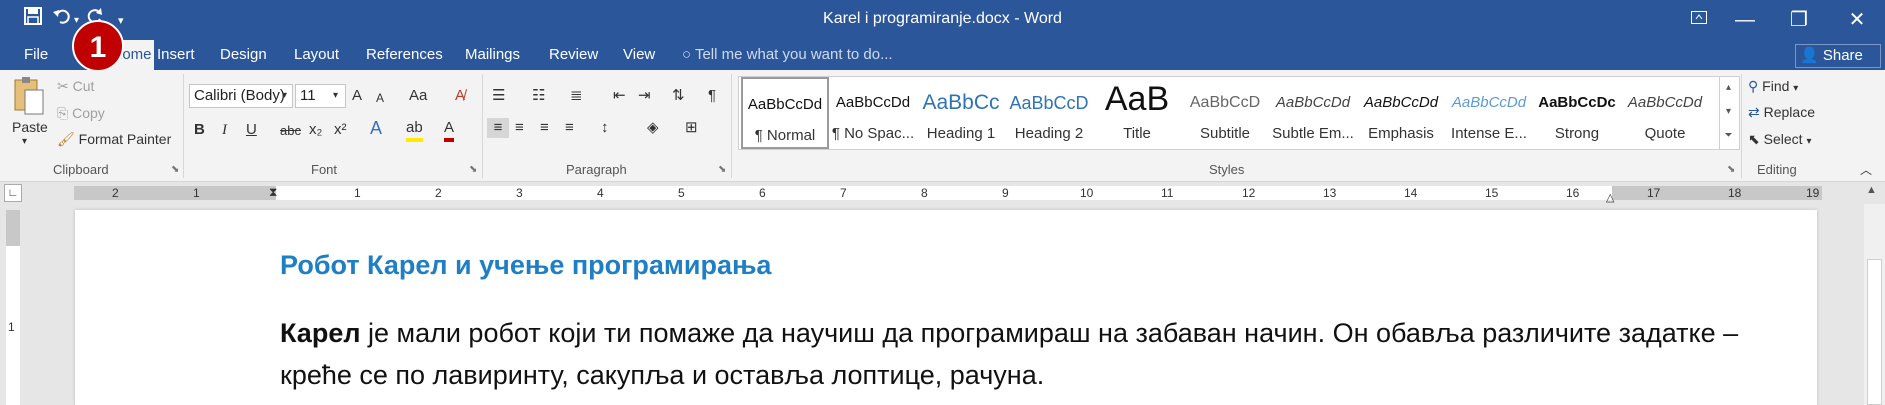 This screenshot has height=405, width=1885. Describe the element at coordinates (498, 128) in the screenshot. I see `align-left-icon: ≡` at that location.